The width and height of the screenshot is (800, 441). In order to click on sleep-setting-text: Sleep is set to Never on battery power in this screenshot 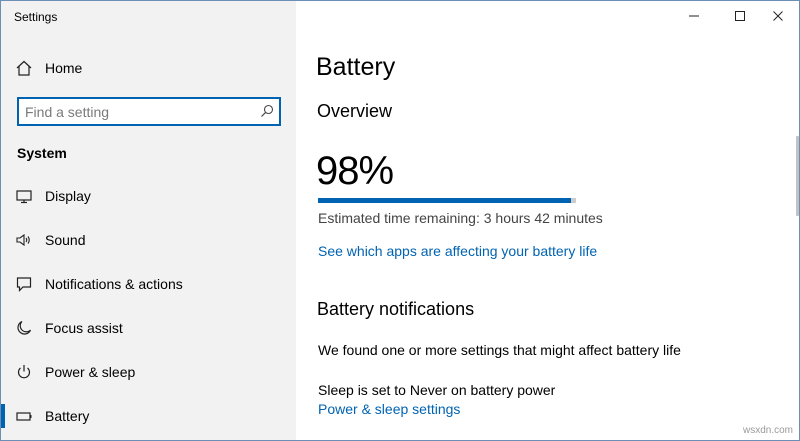, I will do `click(437, 390)`.